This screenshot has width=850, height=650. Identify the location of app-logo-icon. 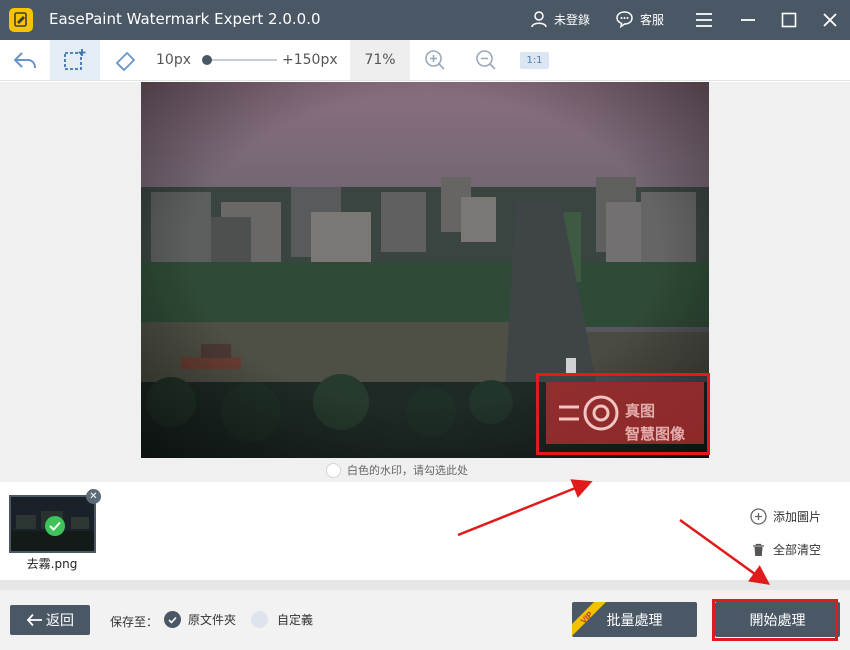
(21, 20).